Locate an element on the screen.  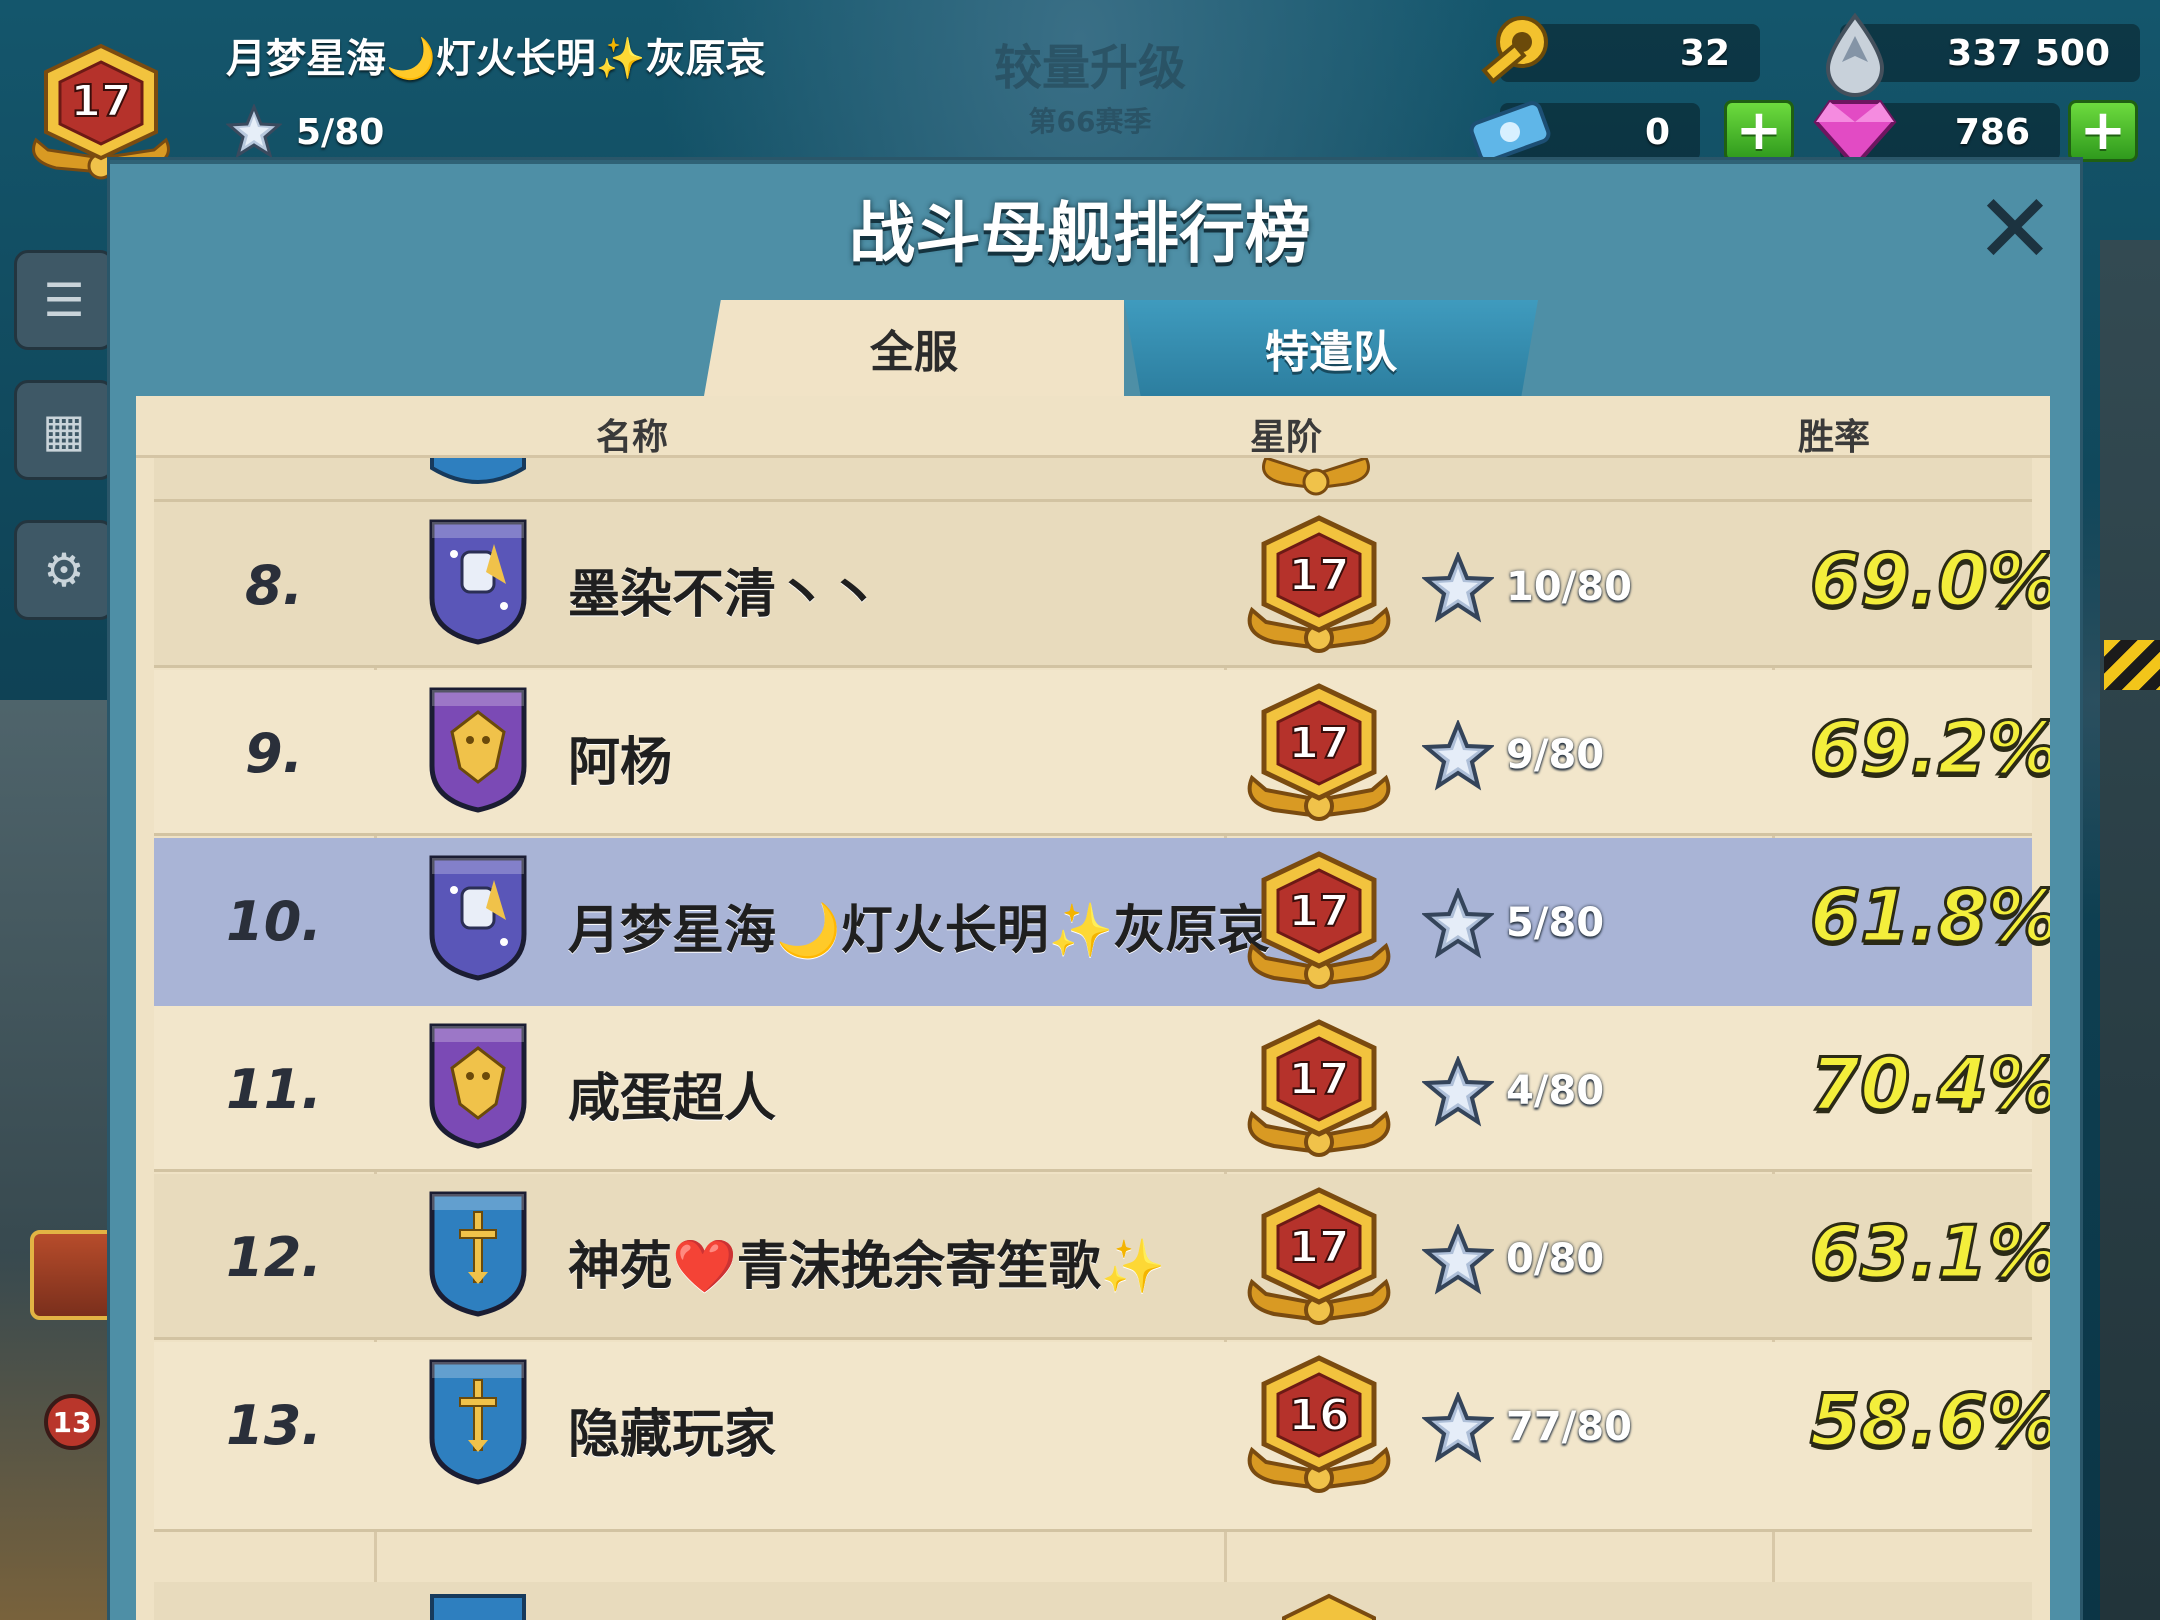
iron-value: 337 500 is located at coordinates (2028, 53).